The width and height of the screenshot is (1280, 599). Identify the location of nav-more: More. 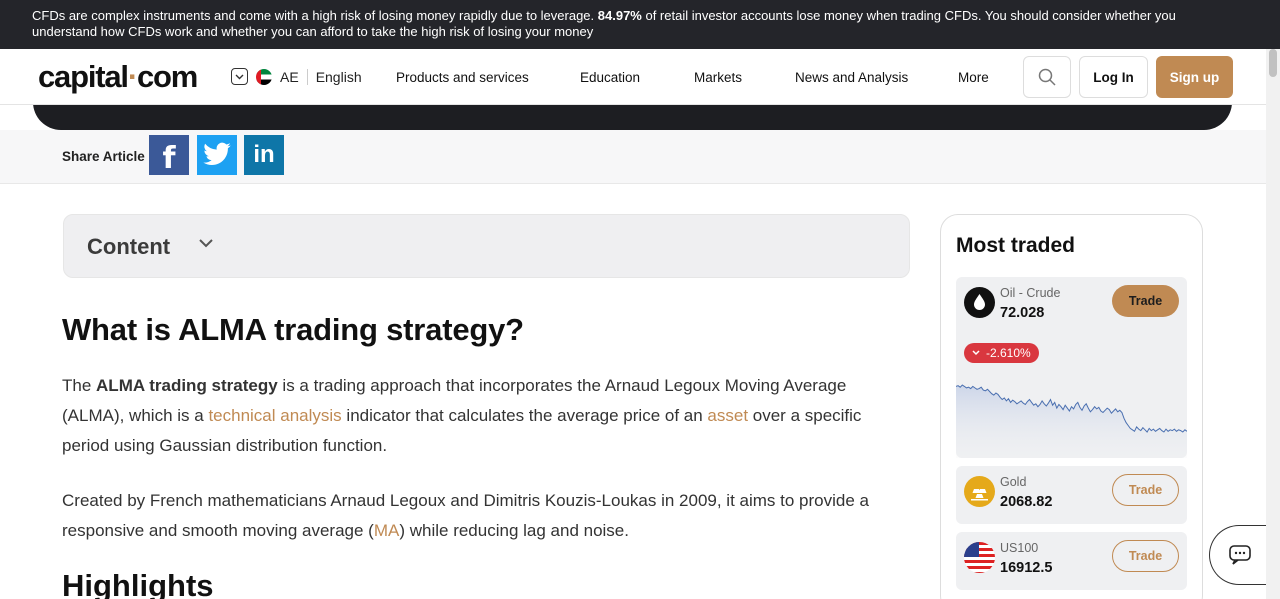
(973, 77).